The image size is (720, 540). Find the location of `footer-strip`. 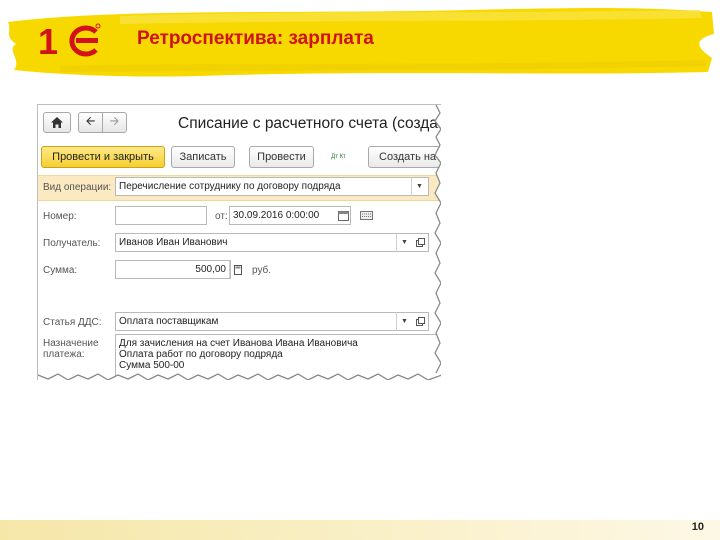

footer-strip is located at coordinates (360, 530).